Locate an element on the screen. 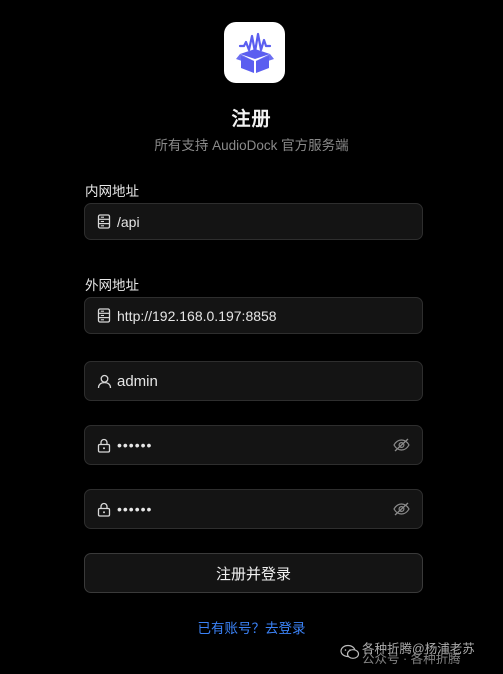 This screenshot has height=674, width=503. page-subtitle: 所有支持 AudioDock 官方服务端 is located at coordinates (251, 145).